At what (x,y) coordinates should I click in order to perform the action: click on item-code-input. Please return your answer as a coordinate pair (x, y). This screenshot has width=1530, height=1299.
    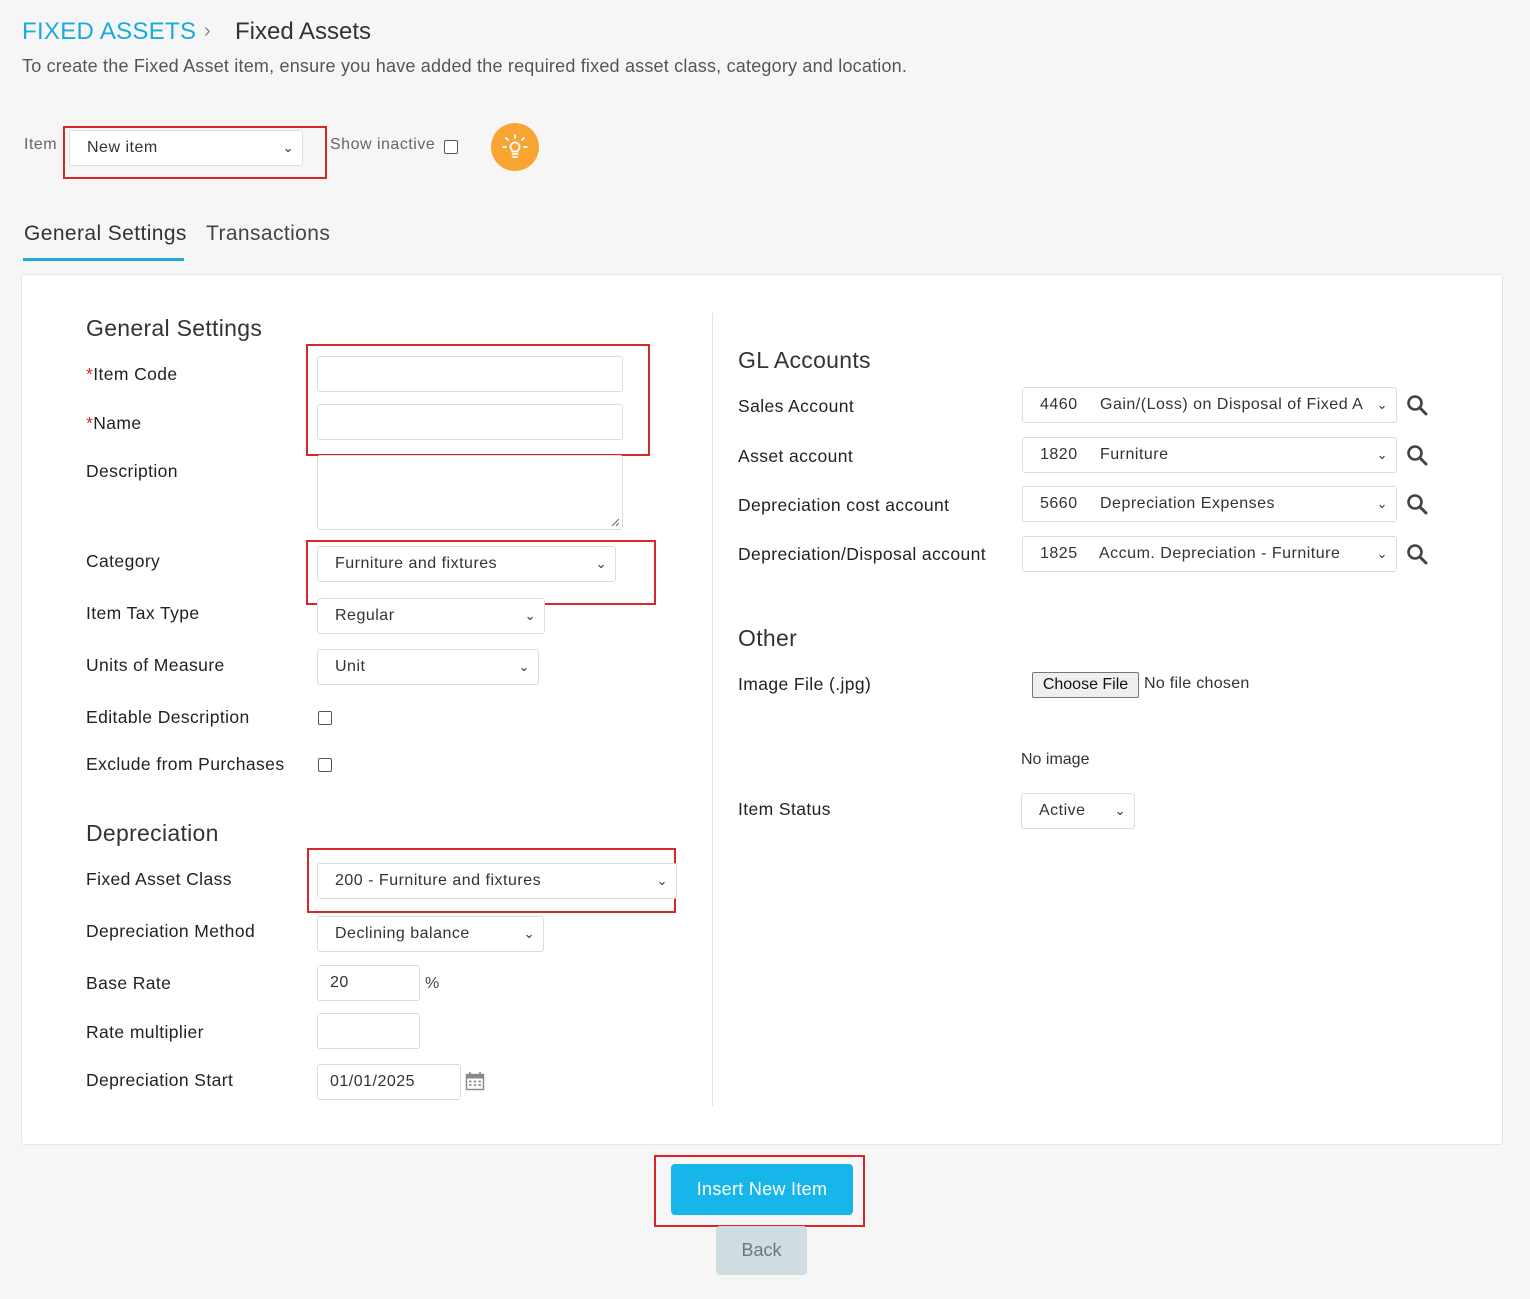
    Looking at the image, I should click on (470, 374).